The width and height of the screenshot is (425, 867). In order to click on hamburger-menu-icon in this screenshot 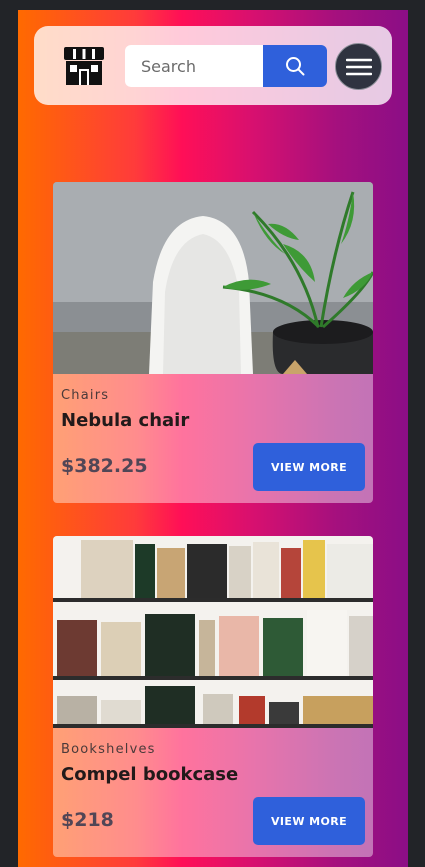, I will do `click(358, 66)`.